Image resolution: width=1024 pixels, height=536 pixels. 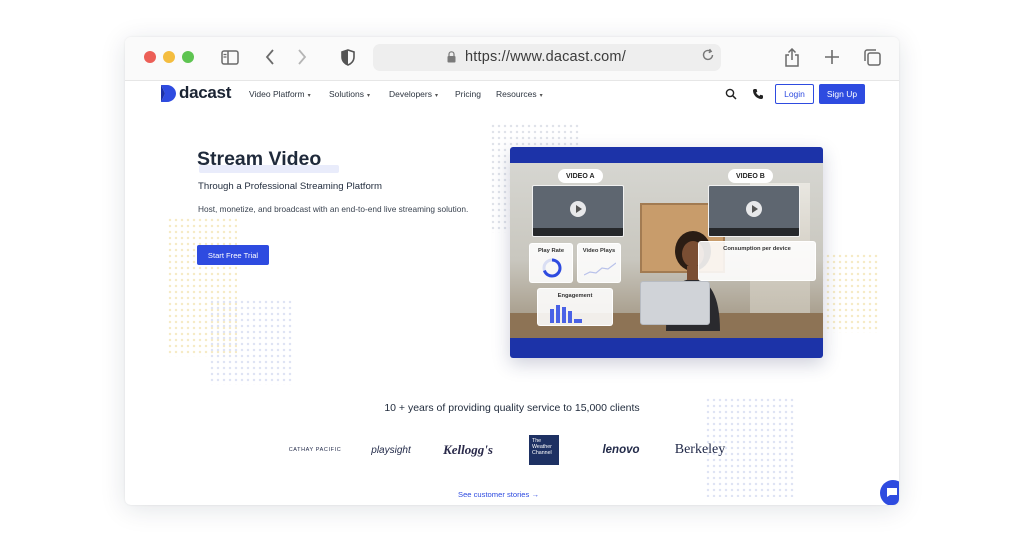 I want to click on engagement-card: Engagement, so click(x=575, y=307).